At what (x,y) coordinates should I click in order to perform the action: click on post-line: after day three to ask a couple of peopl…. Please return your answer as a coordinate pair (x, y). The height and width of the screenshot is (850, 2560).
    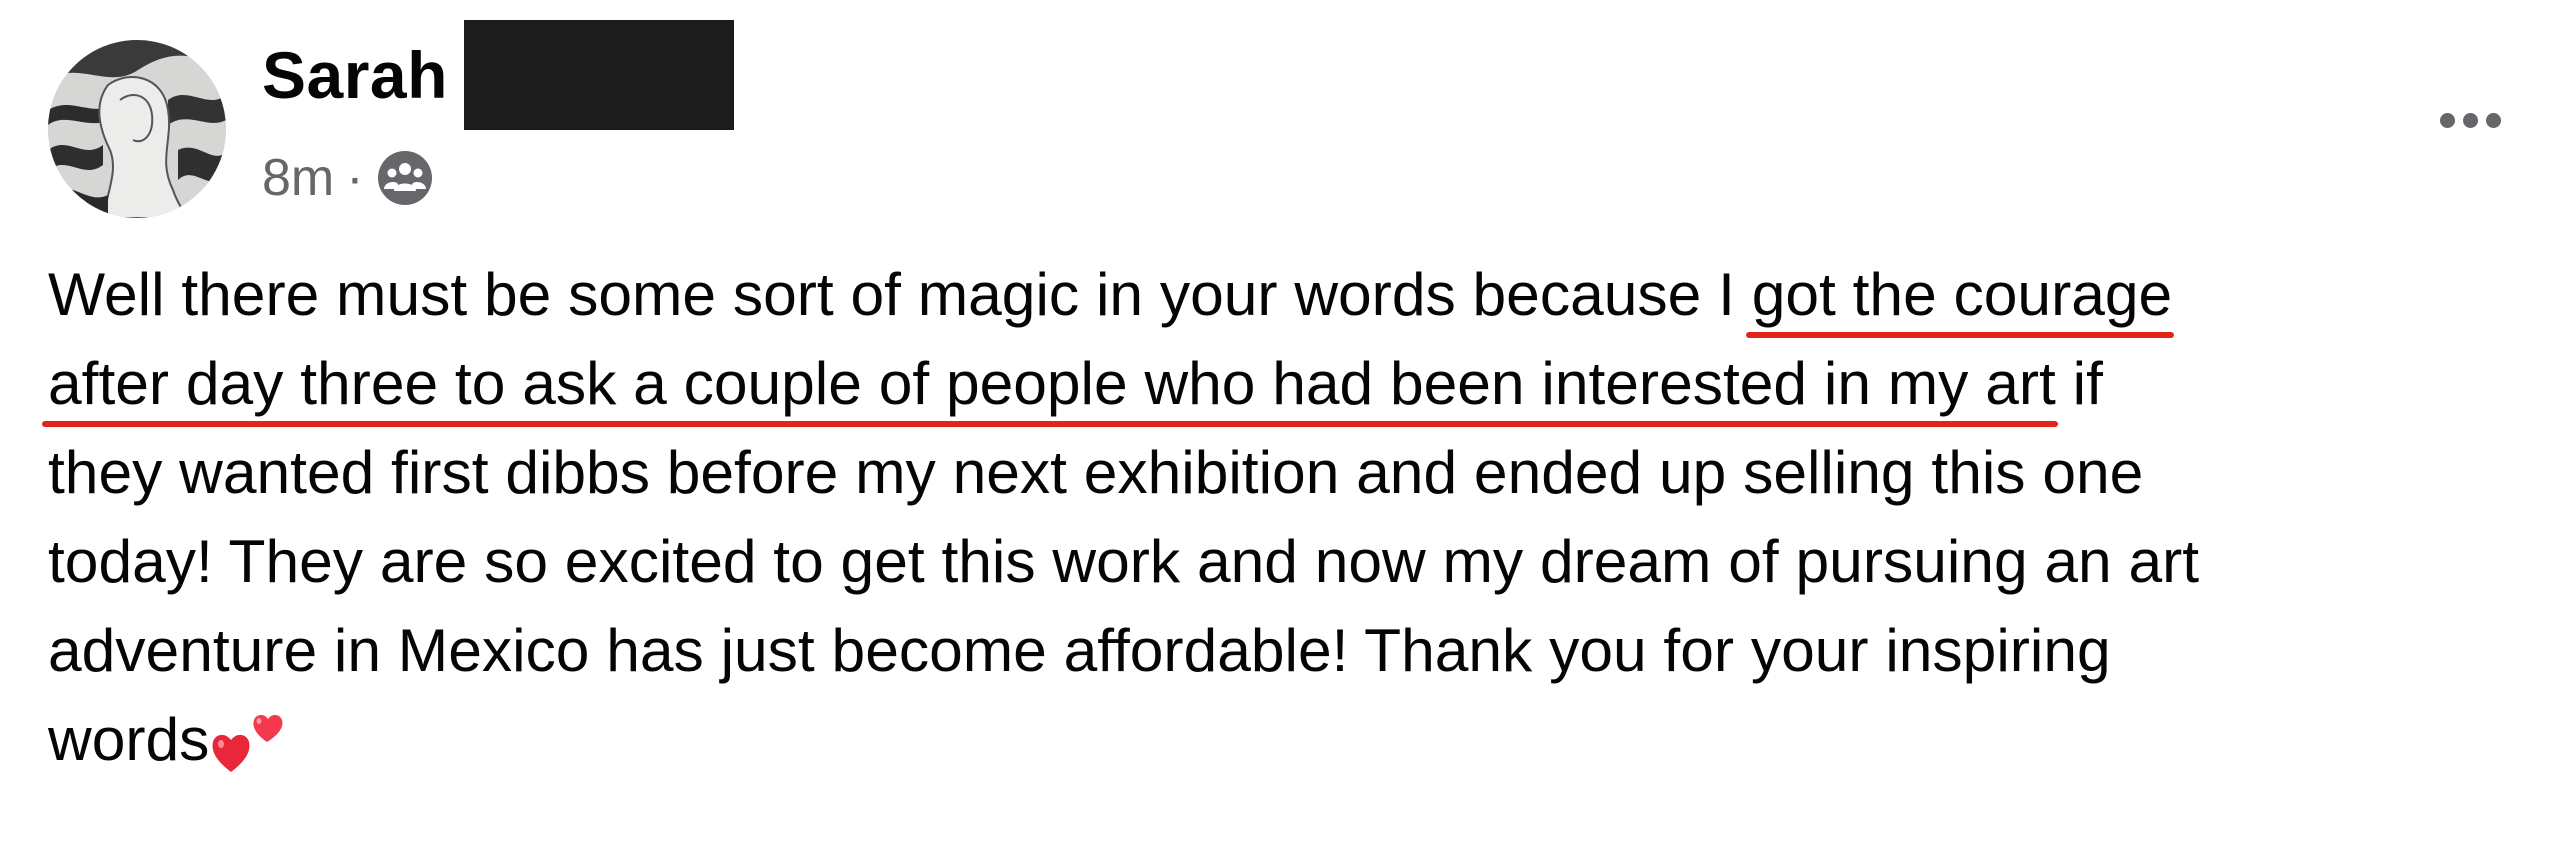
    Looking at the image, I should click on (1288, 383).